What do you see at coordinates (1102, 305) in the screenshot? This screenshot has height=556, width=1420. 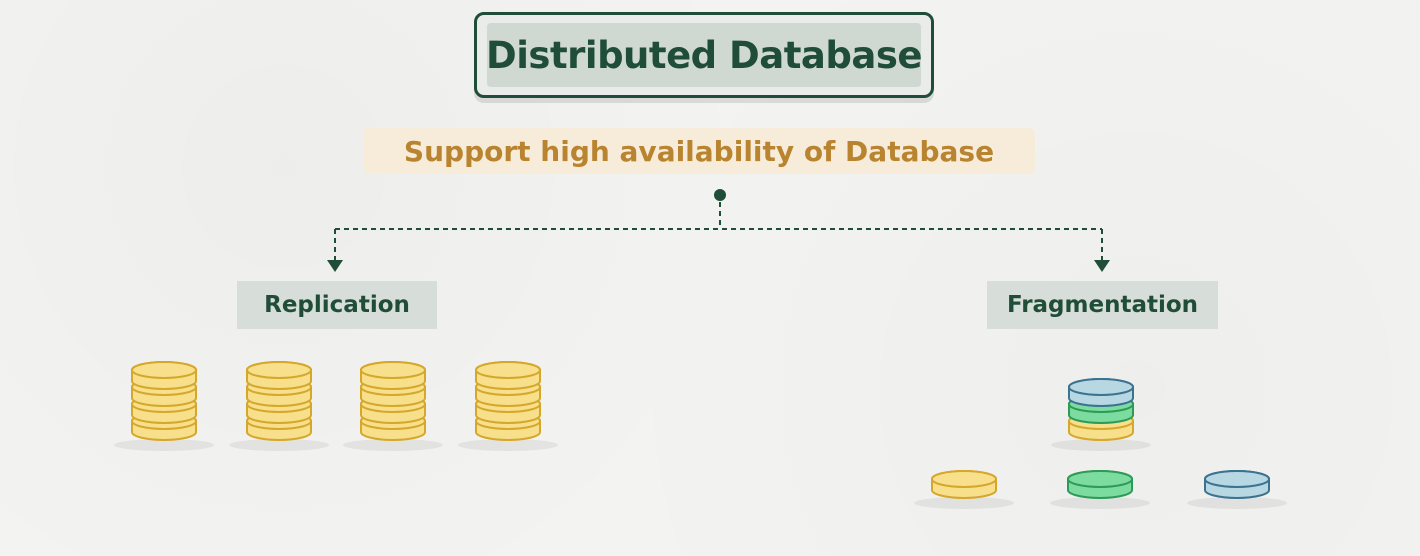 I see `fragmentation-label: Fragmentation` at bounding box center [1102, 305].